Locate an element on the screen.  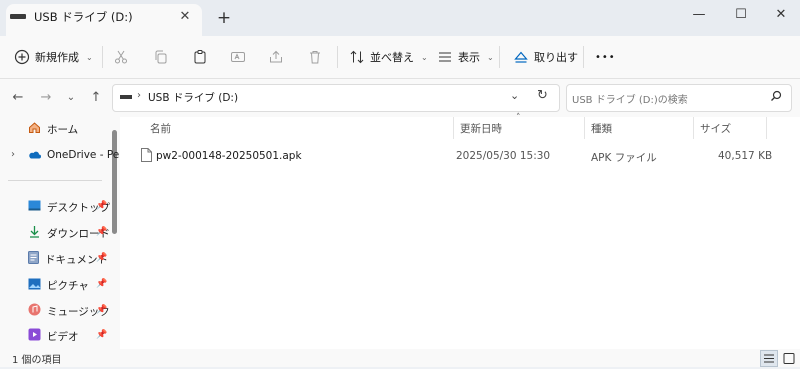
view-button: 表示 ⌄ is located at coordinates (465, 57).